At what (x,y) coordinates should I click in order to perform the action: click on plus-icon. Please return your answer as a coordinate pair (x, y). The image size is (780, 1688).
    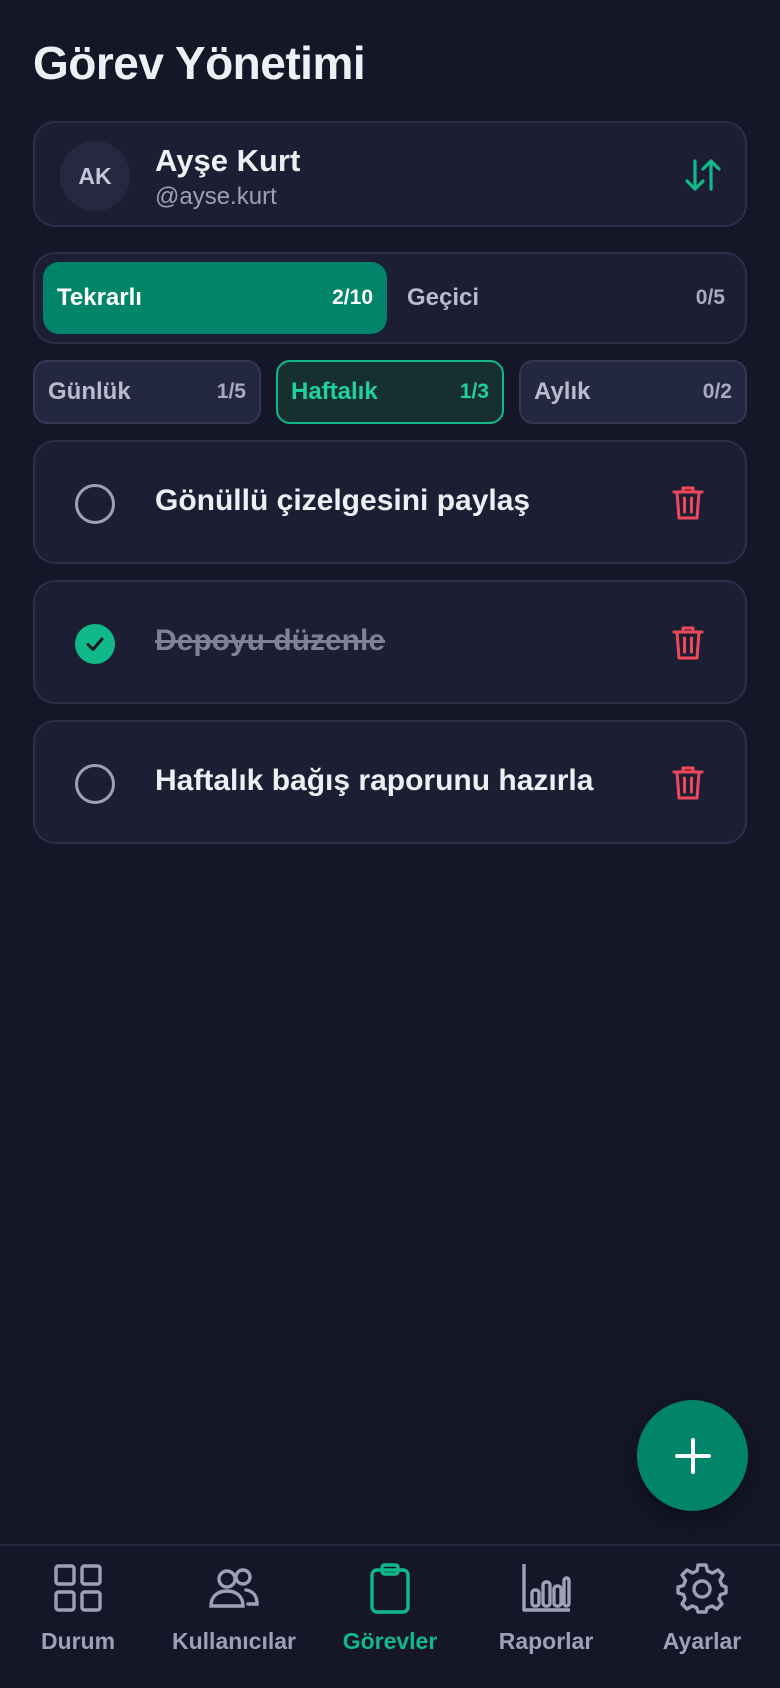
    Looking at the image, I should click on (692, 1455).